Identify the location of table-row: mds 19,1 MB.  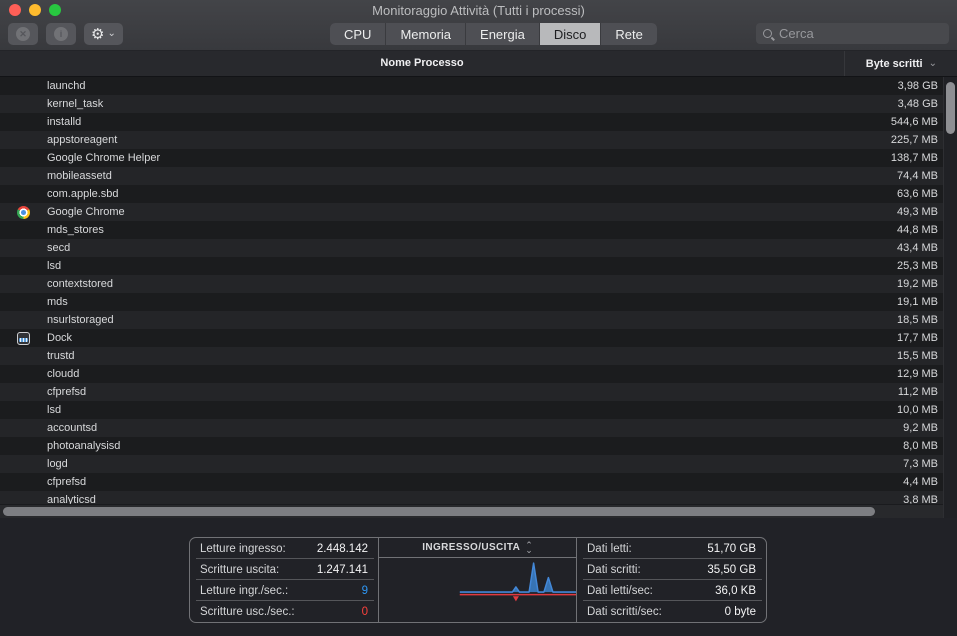
(471, 302).